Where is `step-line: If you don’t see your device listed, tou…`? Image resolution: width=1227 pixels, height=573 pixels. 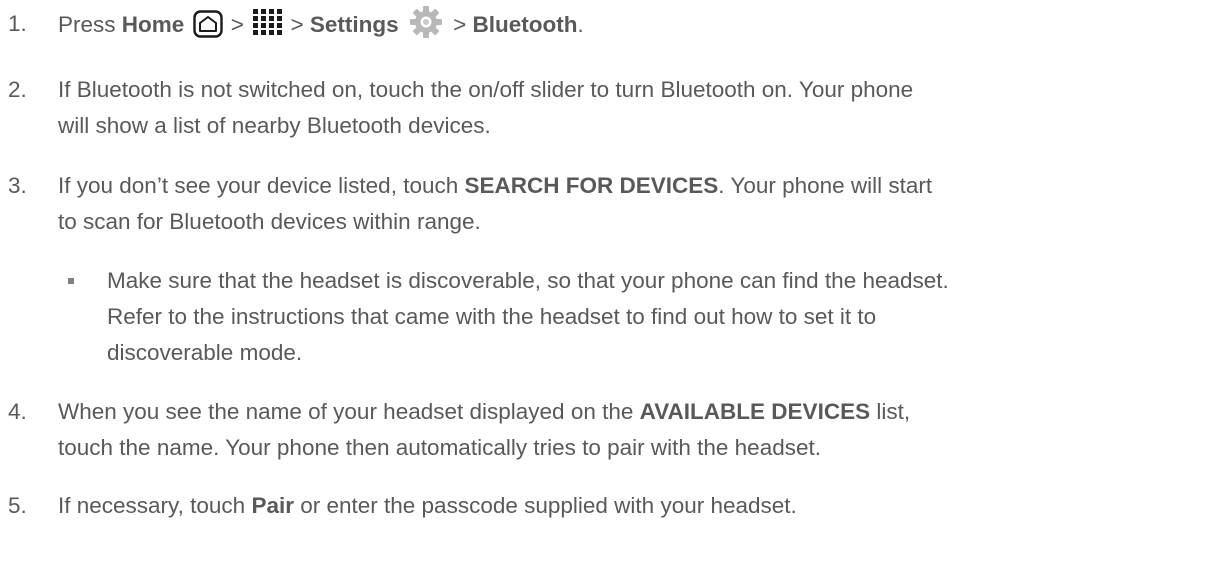 step-line: If you don’t see your device listed, tou… is located at coordinates (638, 186).